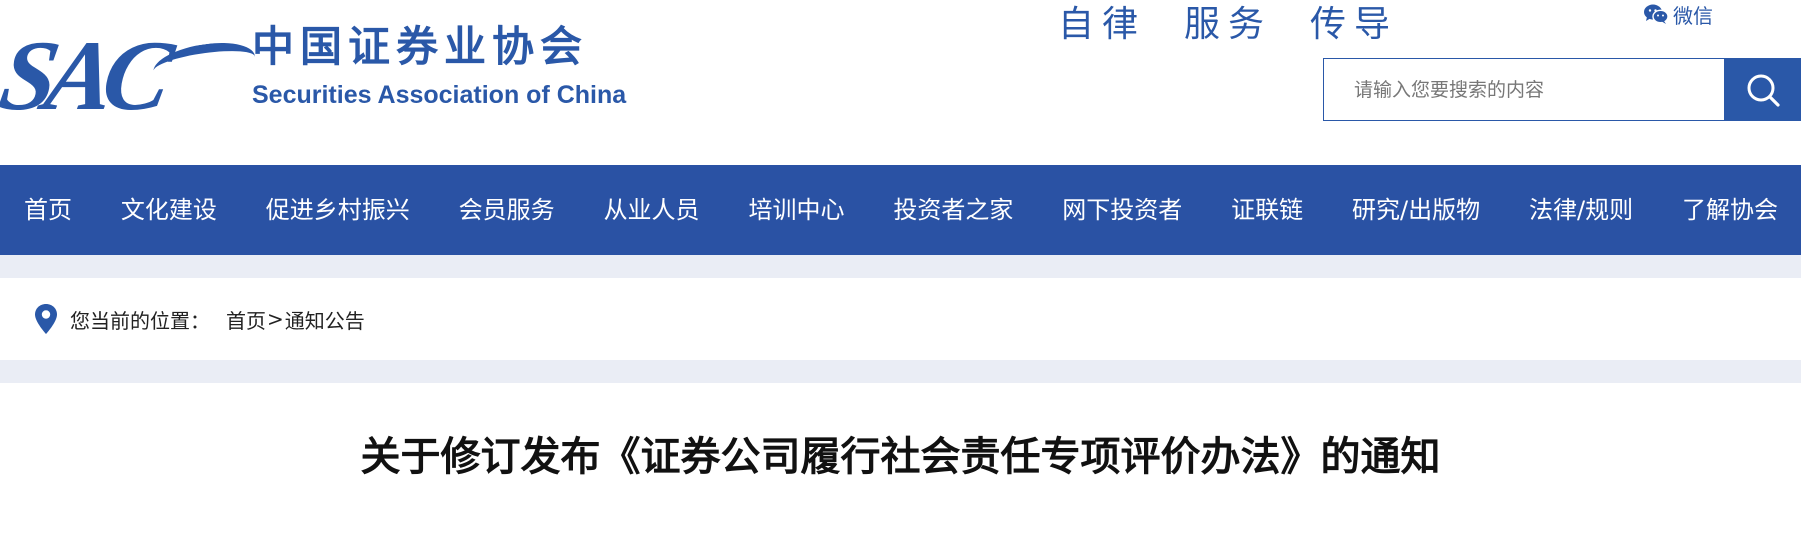 The width and height of the screenshot is (1801, 533). What do you see at coordinates (652, 210) in the screenshot?
I see `nav-item-practitioners: 从业人员` at bounding box center [652, 210].